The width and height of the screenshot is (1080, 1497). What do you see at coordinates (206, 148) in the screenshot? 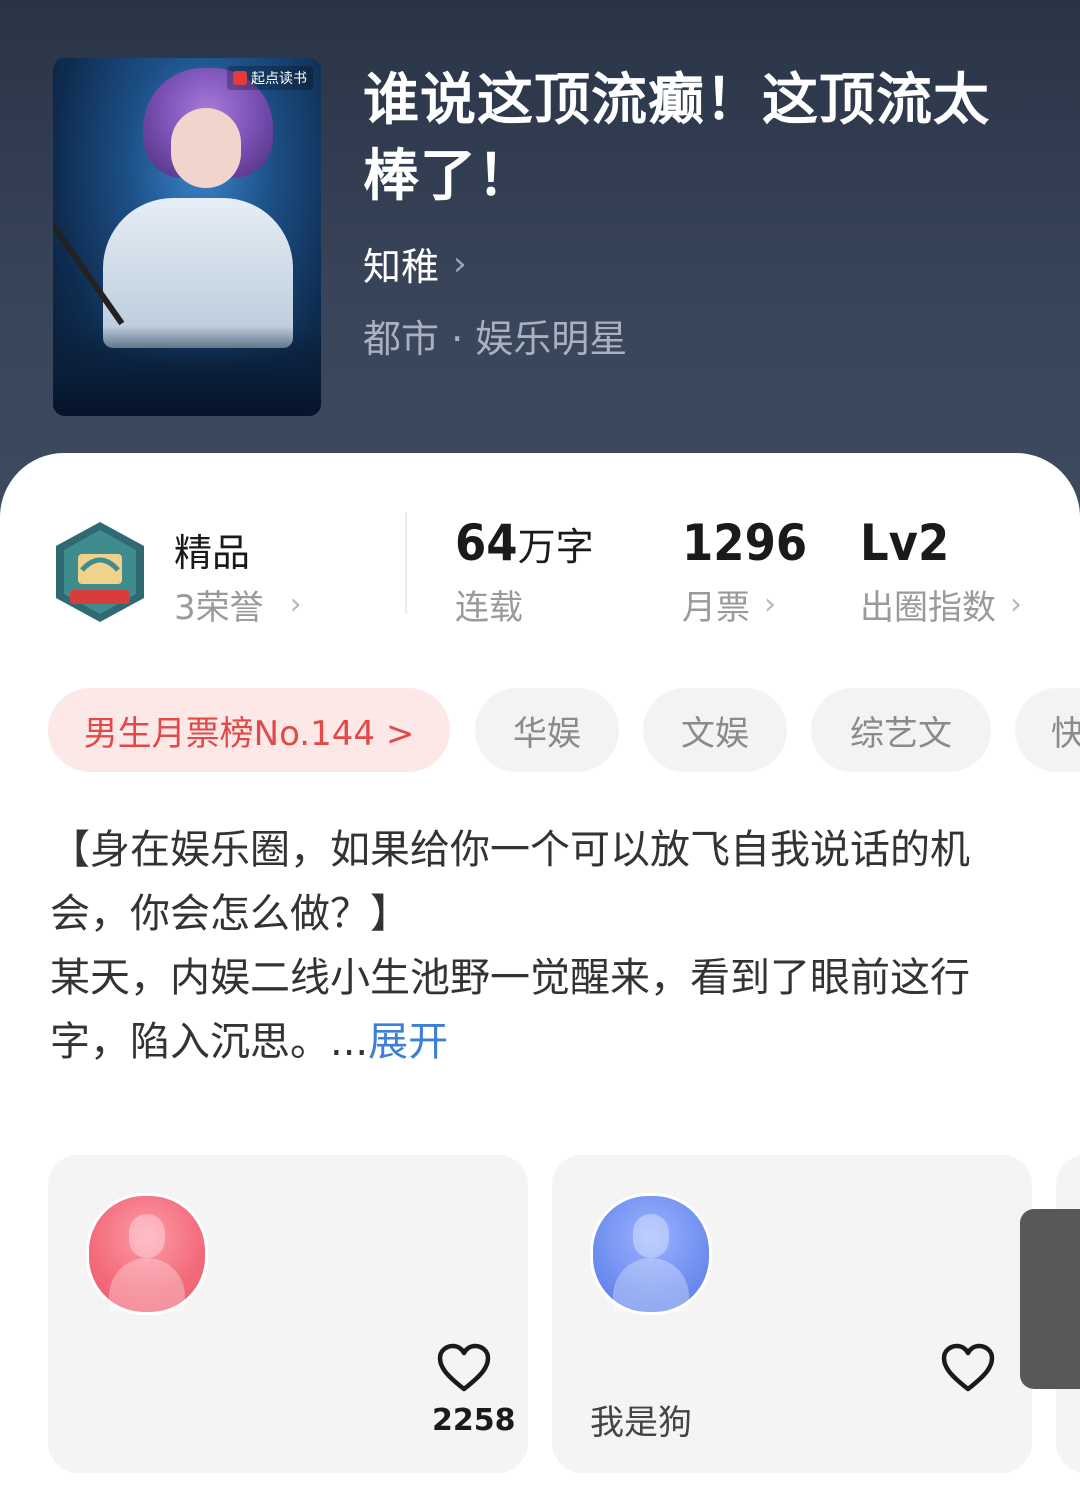
I see `cover-art-face` at bounding box center [206, 148].